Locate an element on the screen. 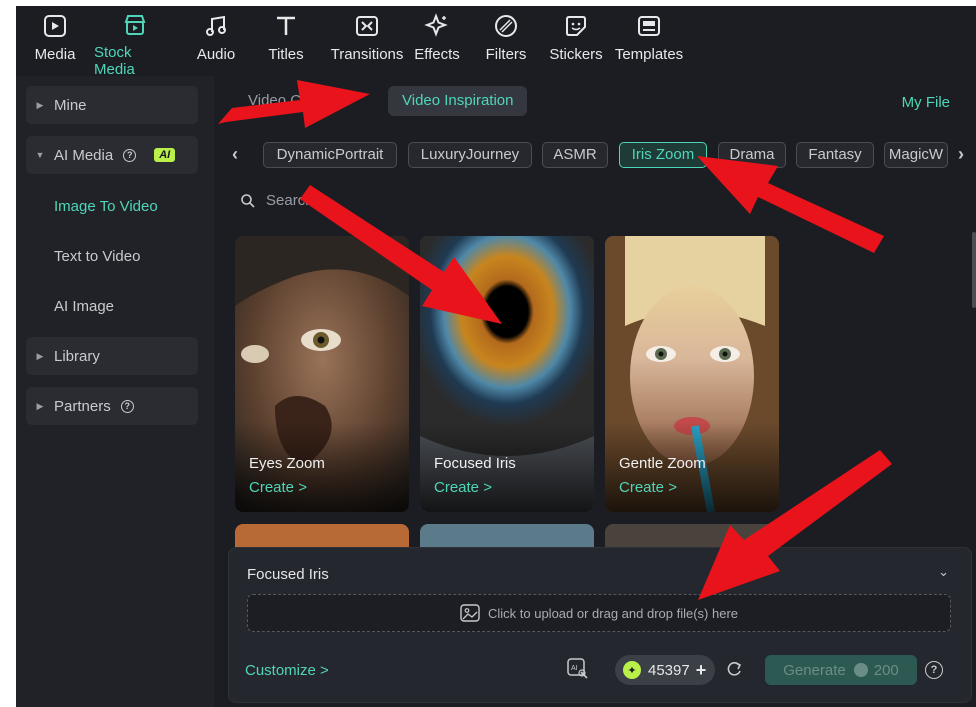 This screenshot has width=976, height=707. svg-text: AI is located at coordinates (574, 668).